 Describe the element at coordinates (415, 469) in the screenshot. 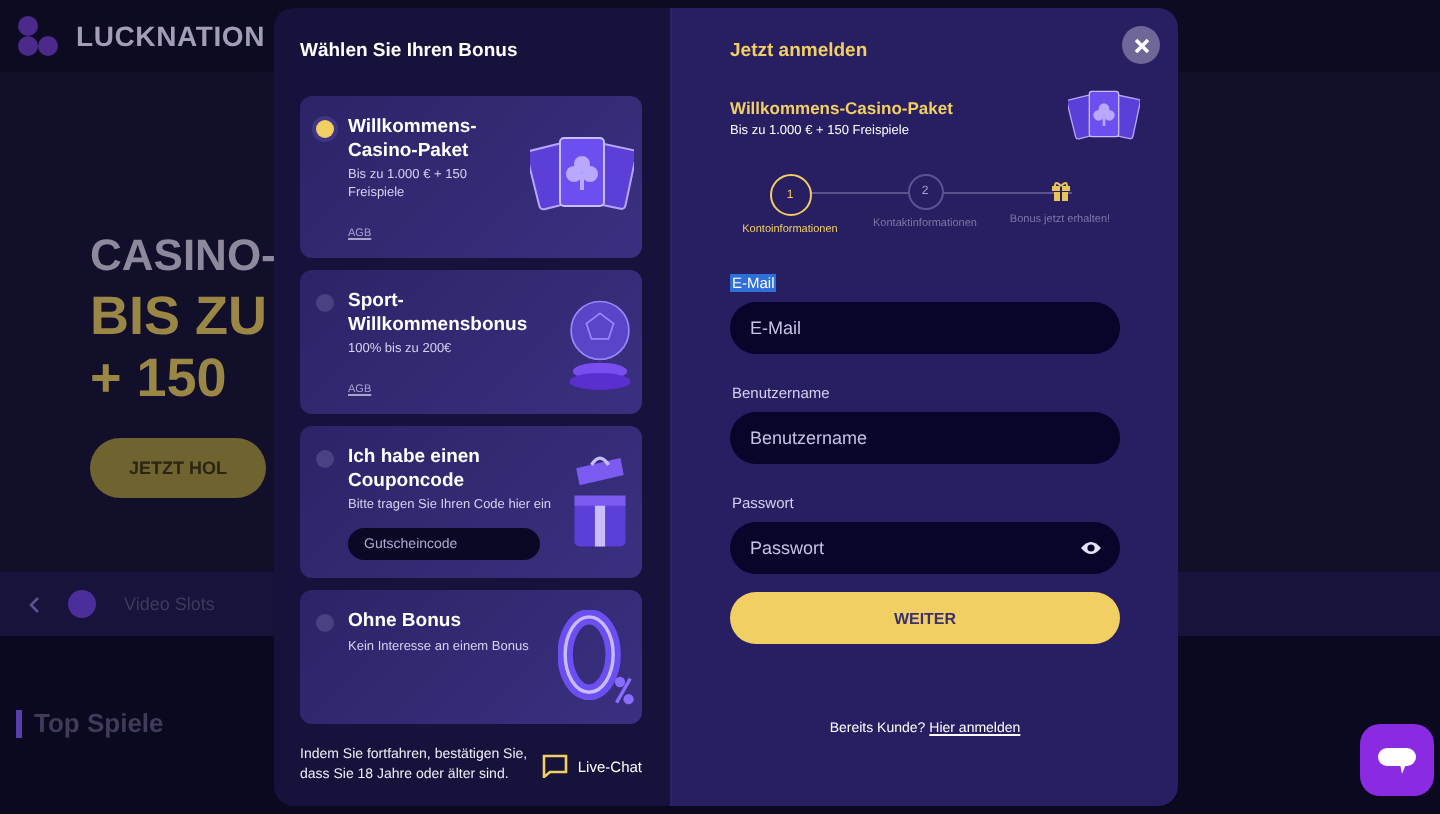

I see `bonus-title: Ich habe einen Couponcode` at that location.